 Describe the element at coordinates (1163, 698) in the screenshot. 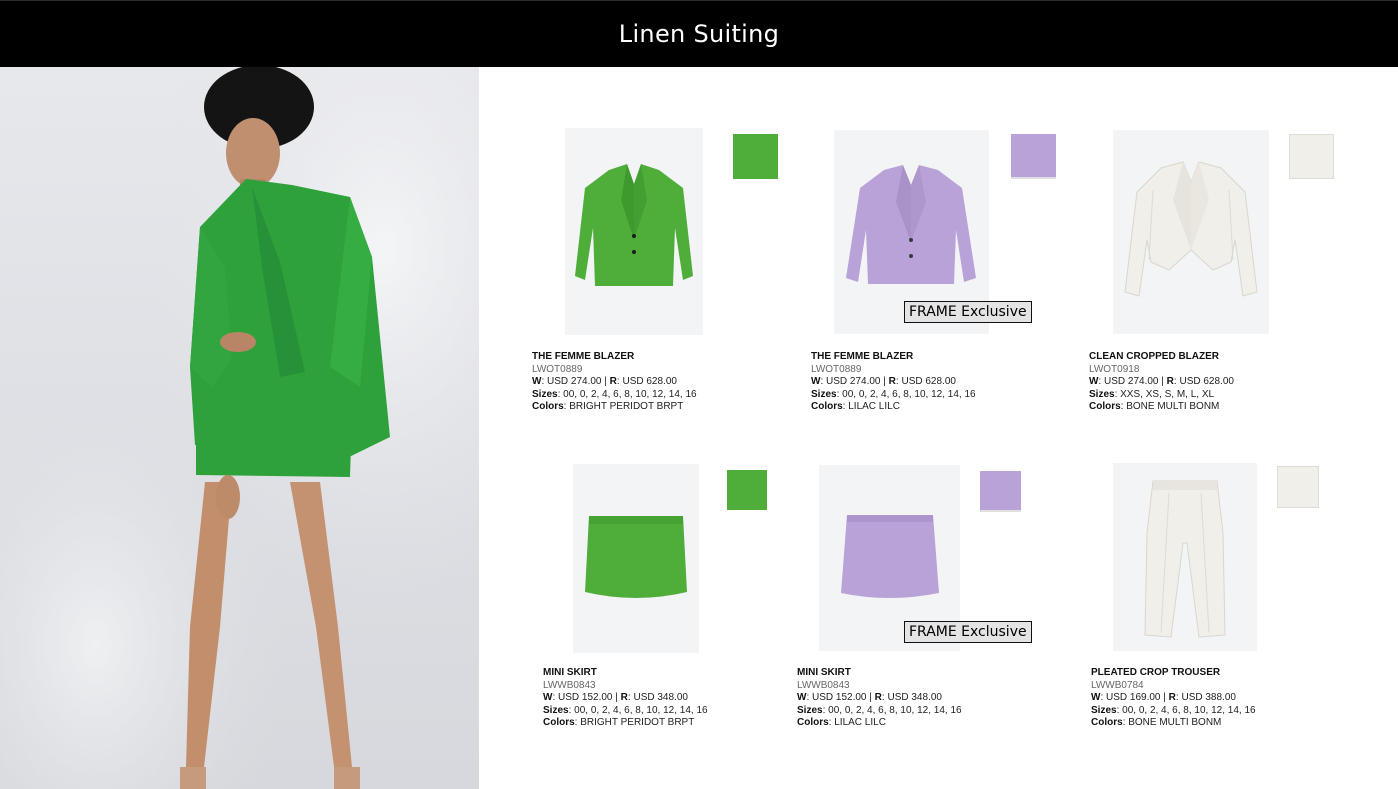

I see `product-price: W: USD 169.00 | R: USD 388.00` at that location.